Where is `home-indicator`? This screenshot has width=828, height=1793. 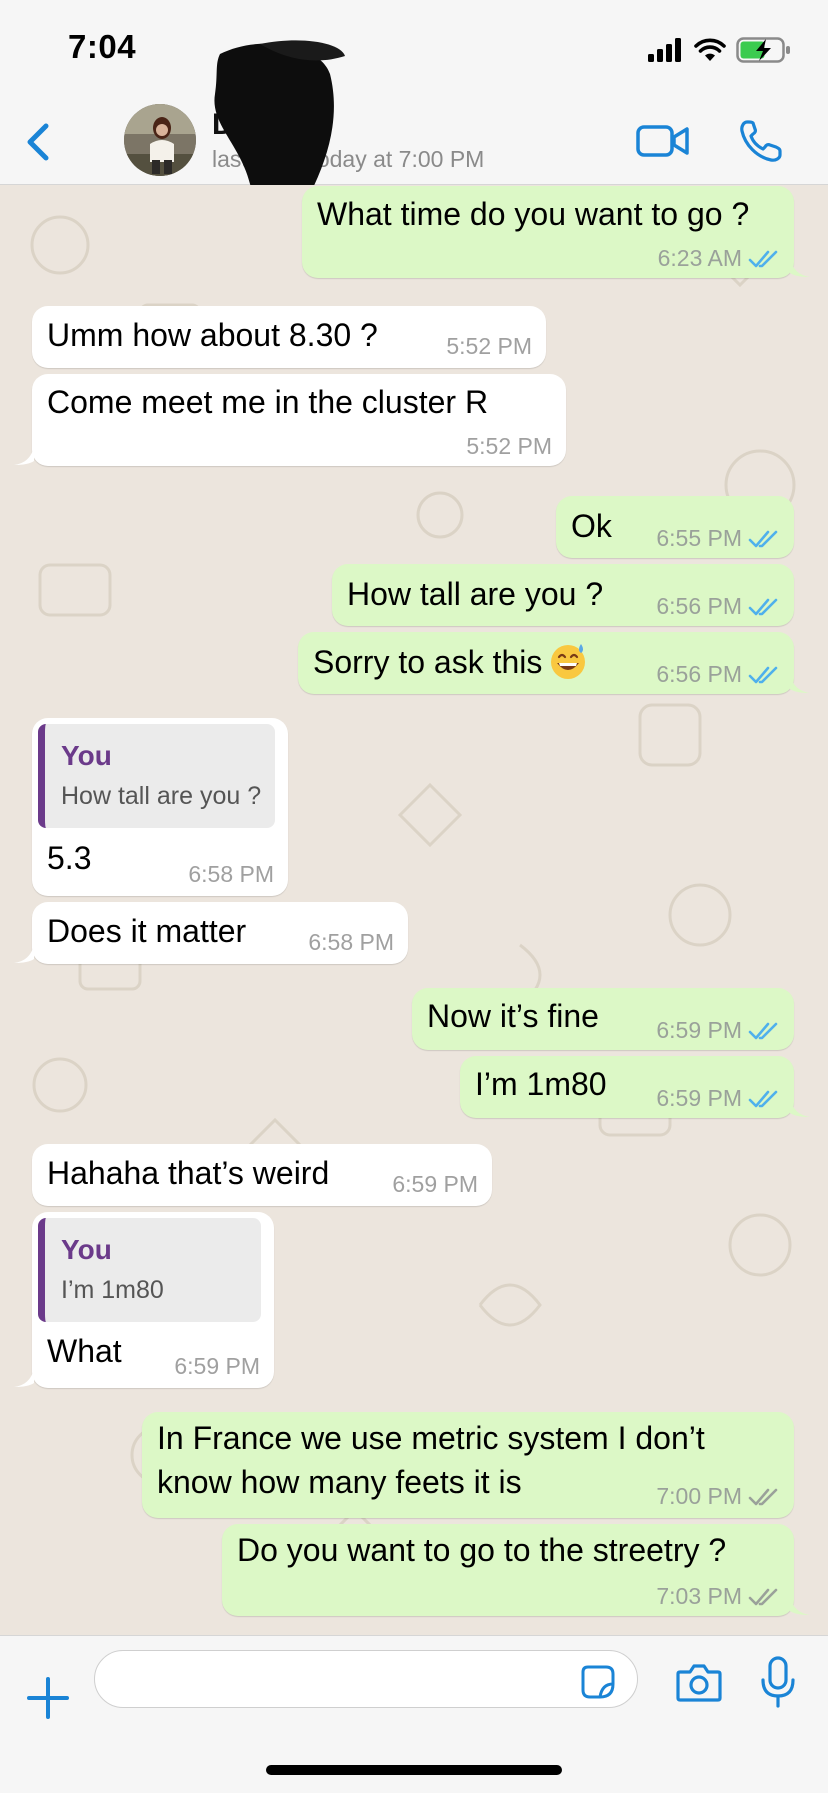
home-indicator is located at coordinates (414, 1770).